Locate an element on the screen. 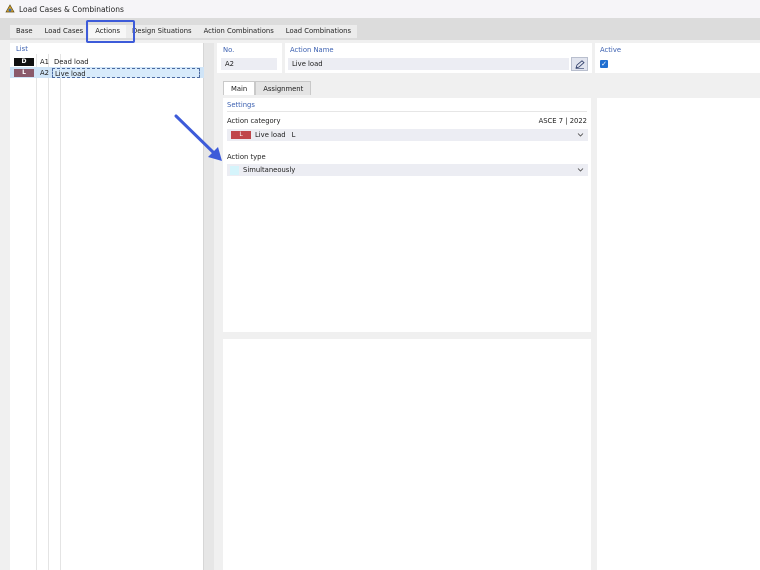  action-name-label: Action Name is located at coordinates (312, 50).